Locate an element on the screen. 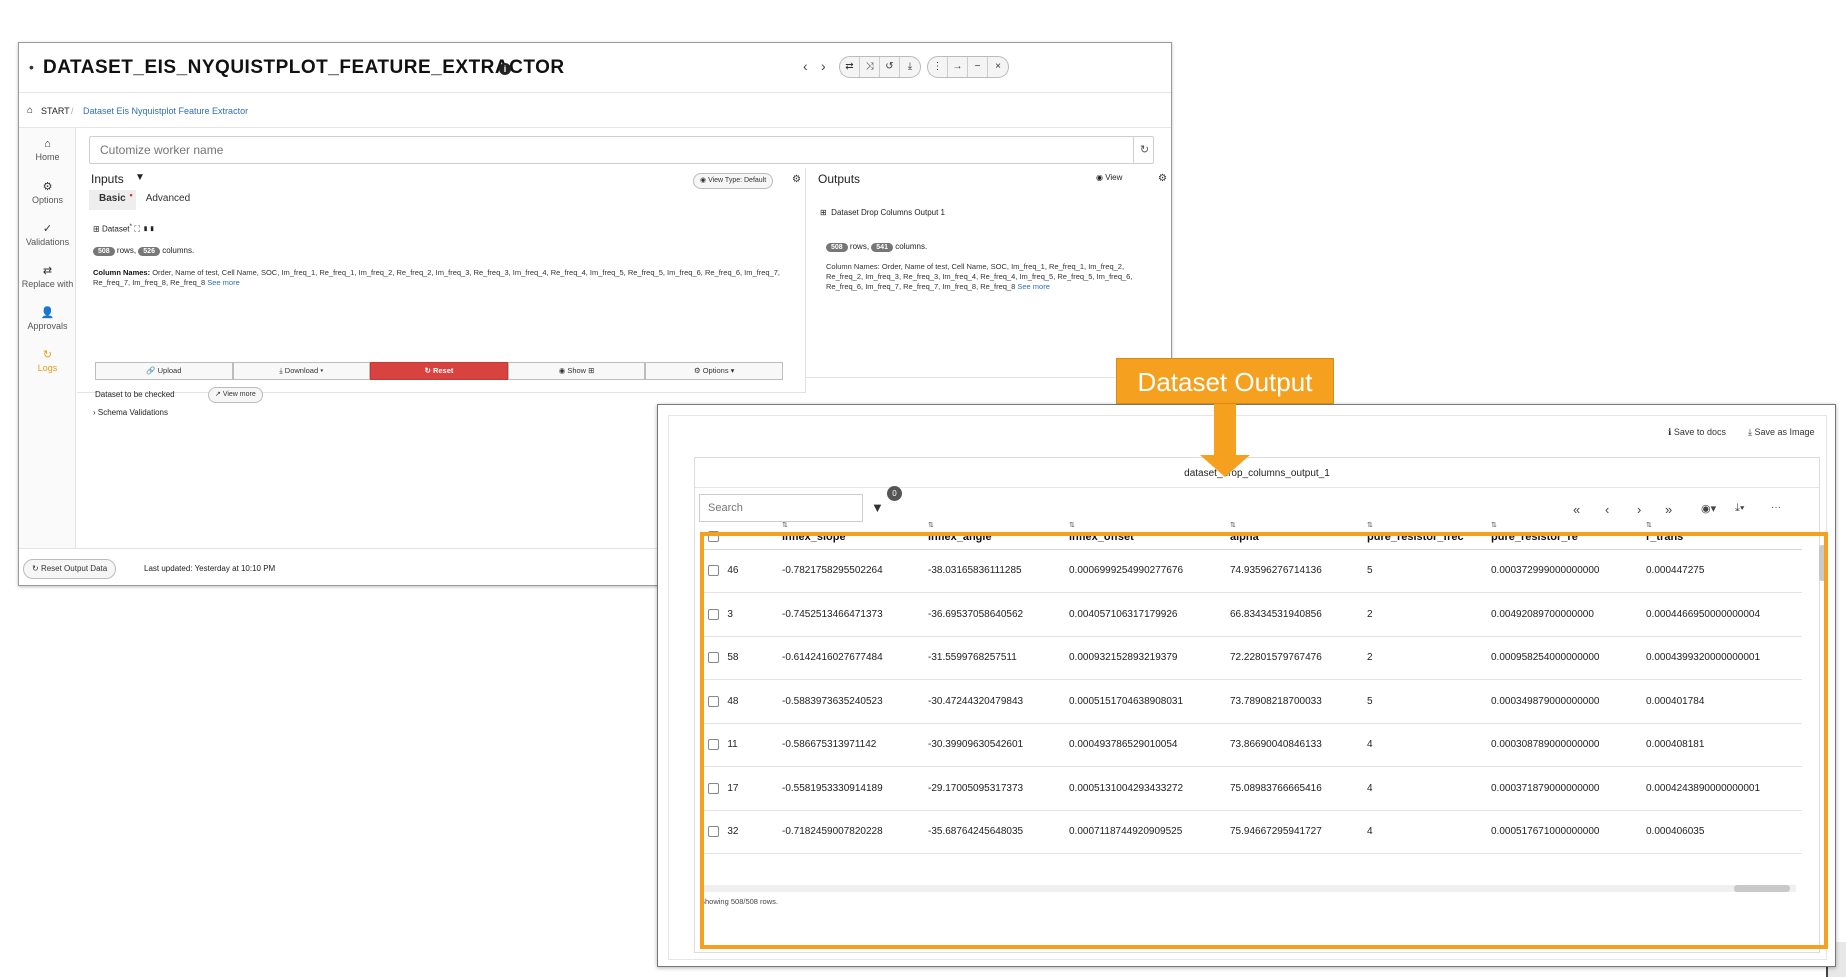  info-icon: i is located at coordinates (505, 69).